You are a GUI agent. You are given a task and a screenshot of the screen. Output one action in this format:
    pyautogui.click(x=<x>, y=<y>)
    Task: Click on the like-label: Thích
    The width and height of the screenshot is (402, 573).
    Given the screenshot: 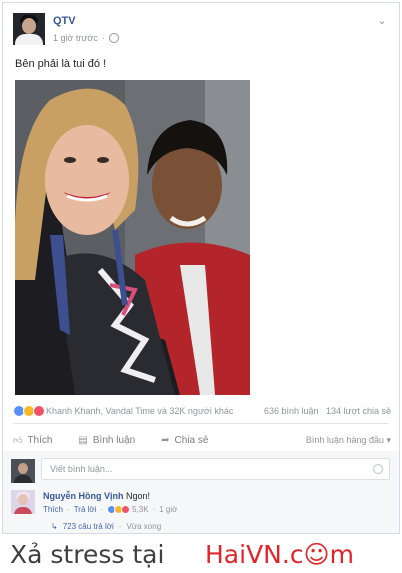 What is the action you would take?
    pyautogui.click(x=40, y=440)
    